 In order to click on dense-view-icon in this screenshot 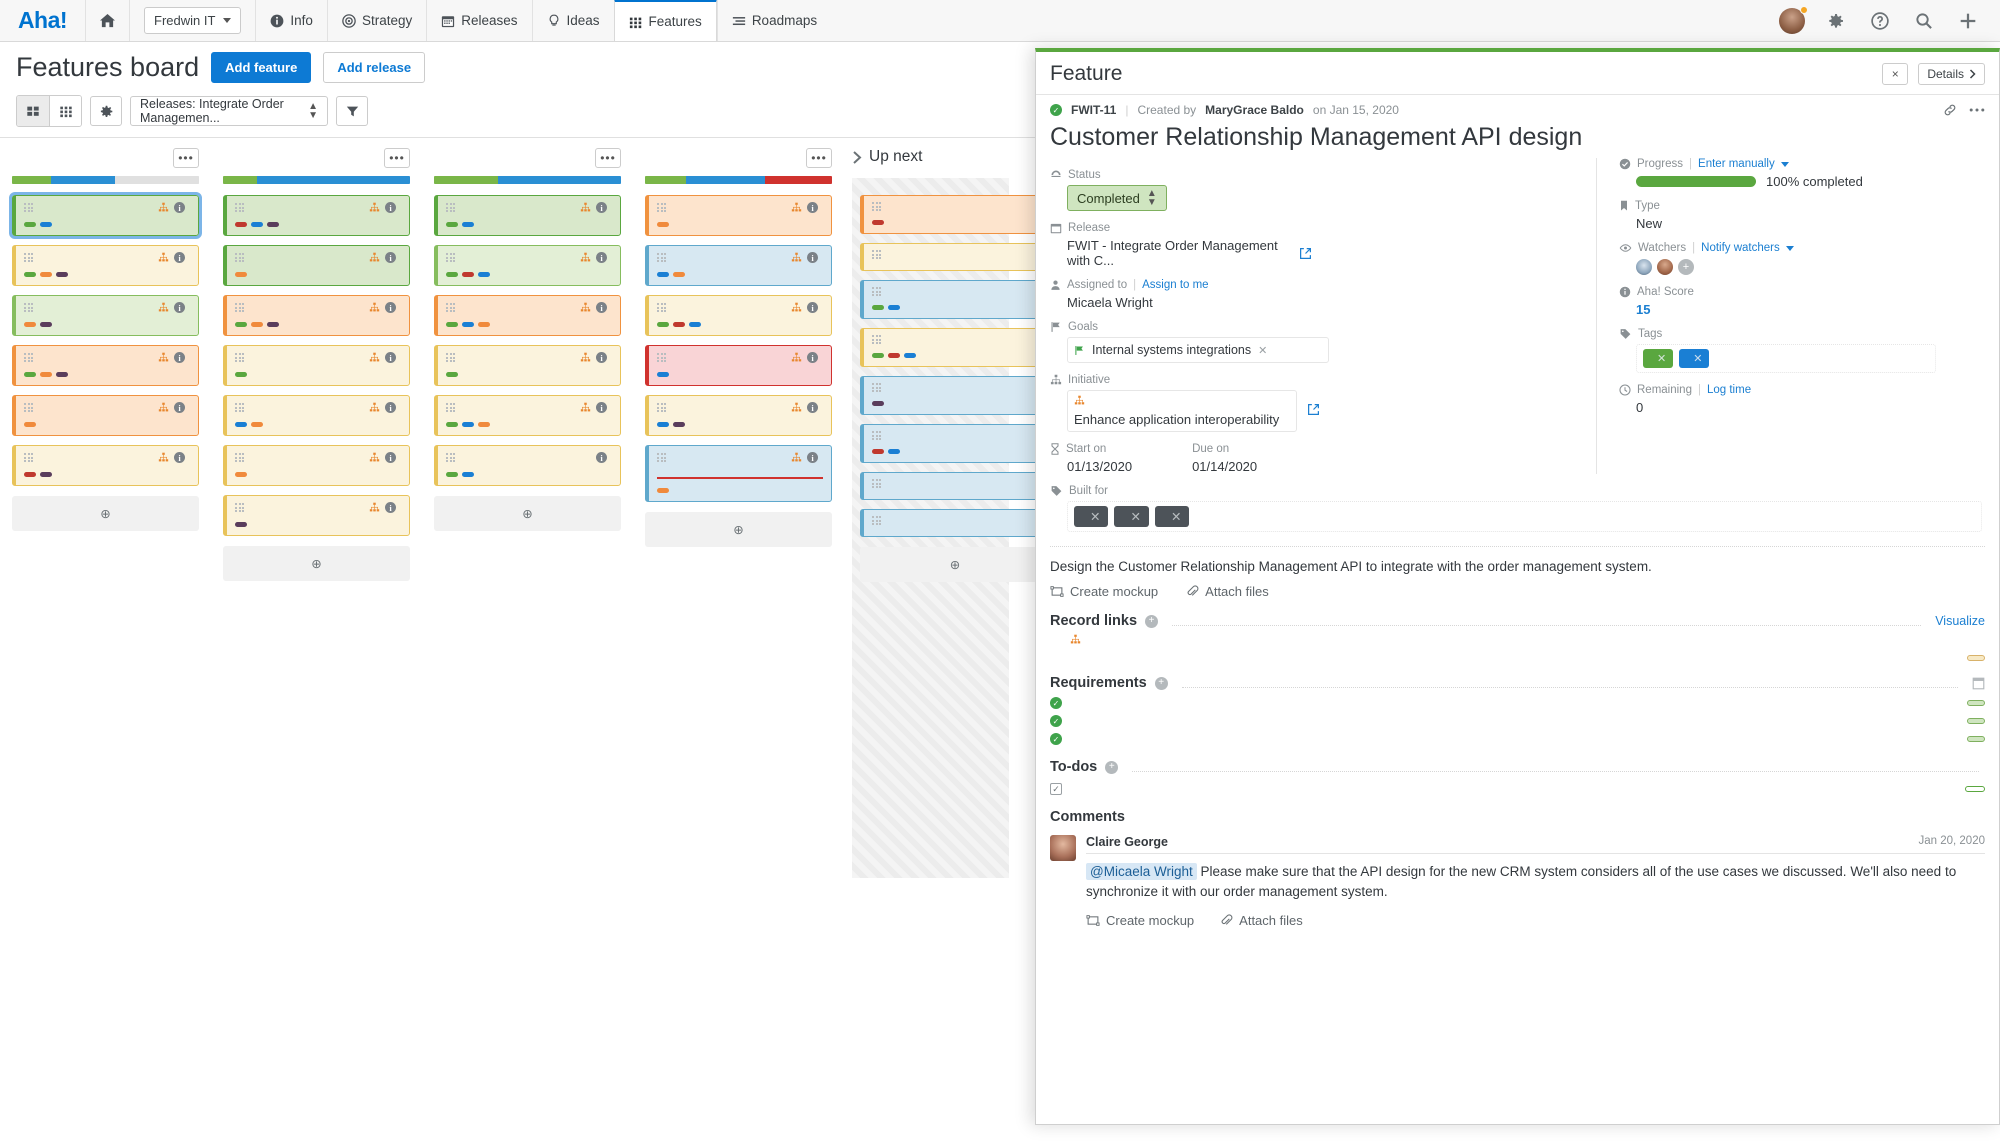, I will do `click(65, 111)`.